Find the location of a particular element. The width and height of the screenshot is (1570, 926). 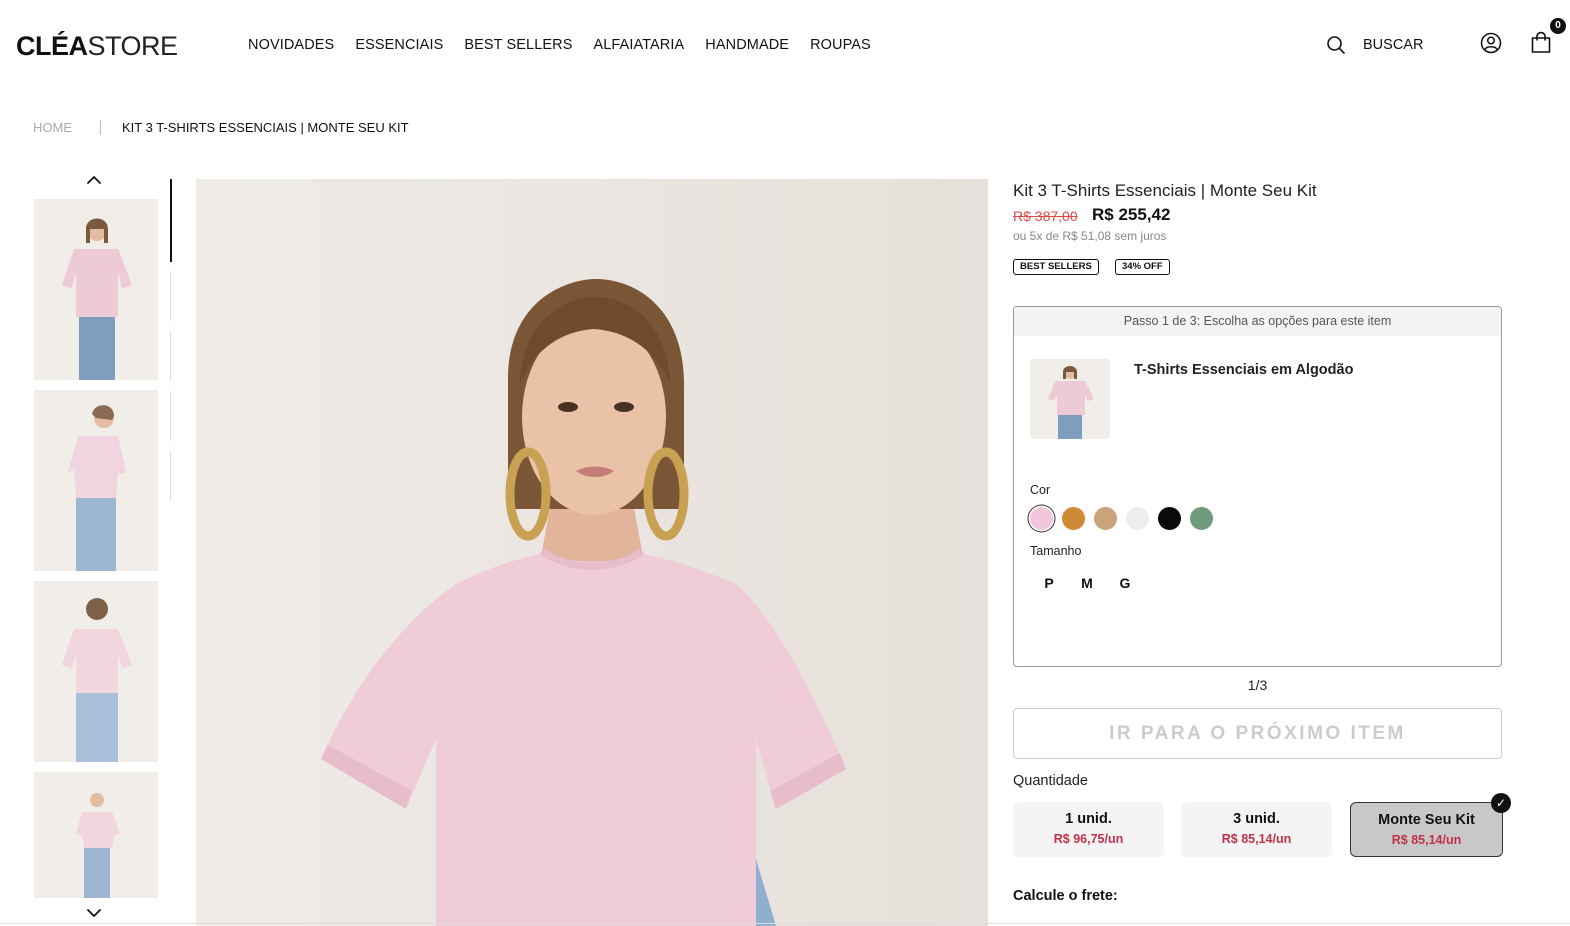

chevron-down-icon is located at coordinates (94, 913).